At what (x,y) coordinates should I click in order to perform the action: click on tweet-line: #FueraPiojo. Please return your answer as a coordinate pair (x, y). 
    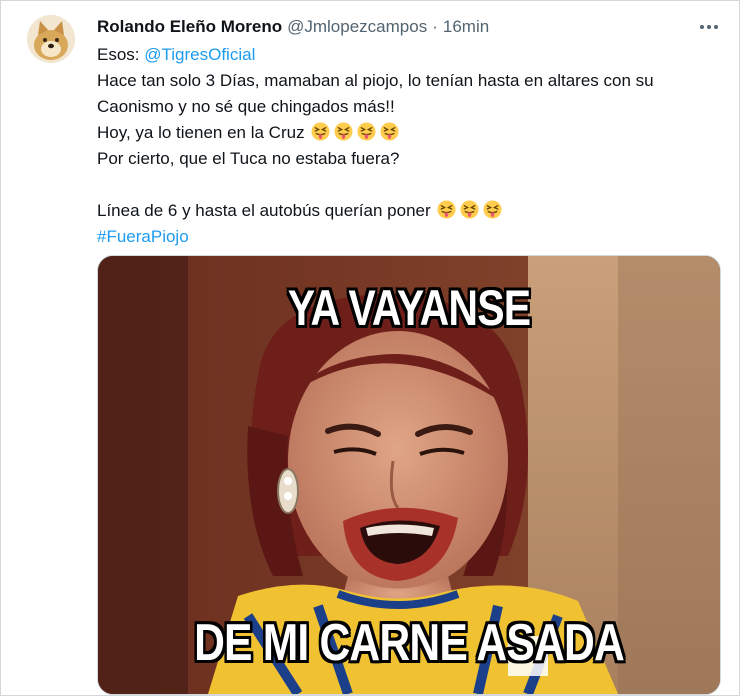
    Looking at the image, I should click on (407, 237).